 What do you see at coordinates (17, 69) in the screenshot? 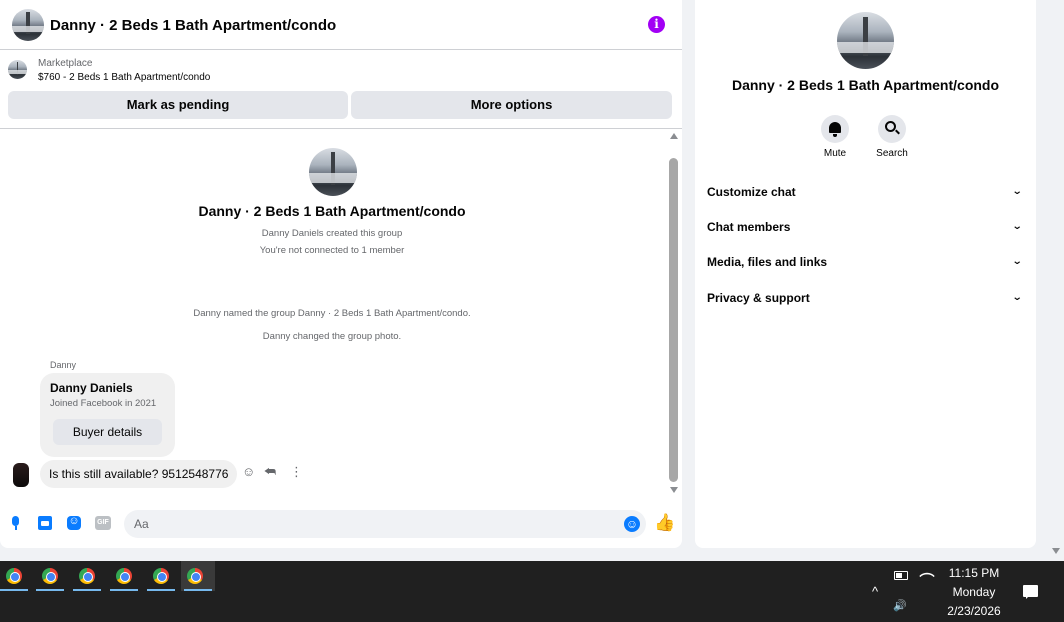
I see `listing-thumbnail` at bounding box center [17, 69].